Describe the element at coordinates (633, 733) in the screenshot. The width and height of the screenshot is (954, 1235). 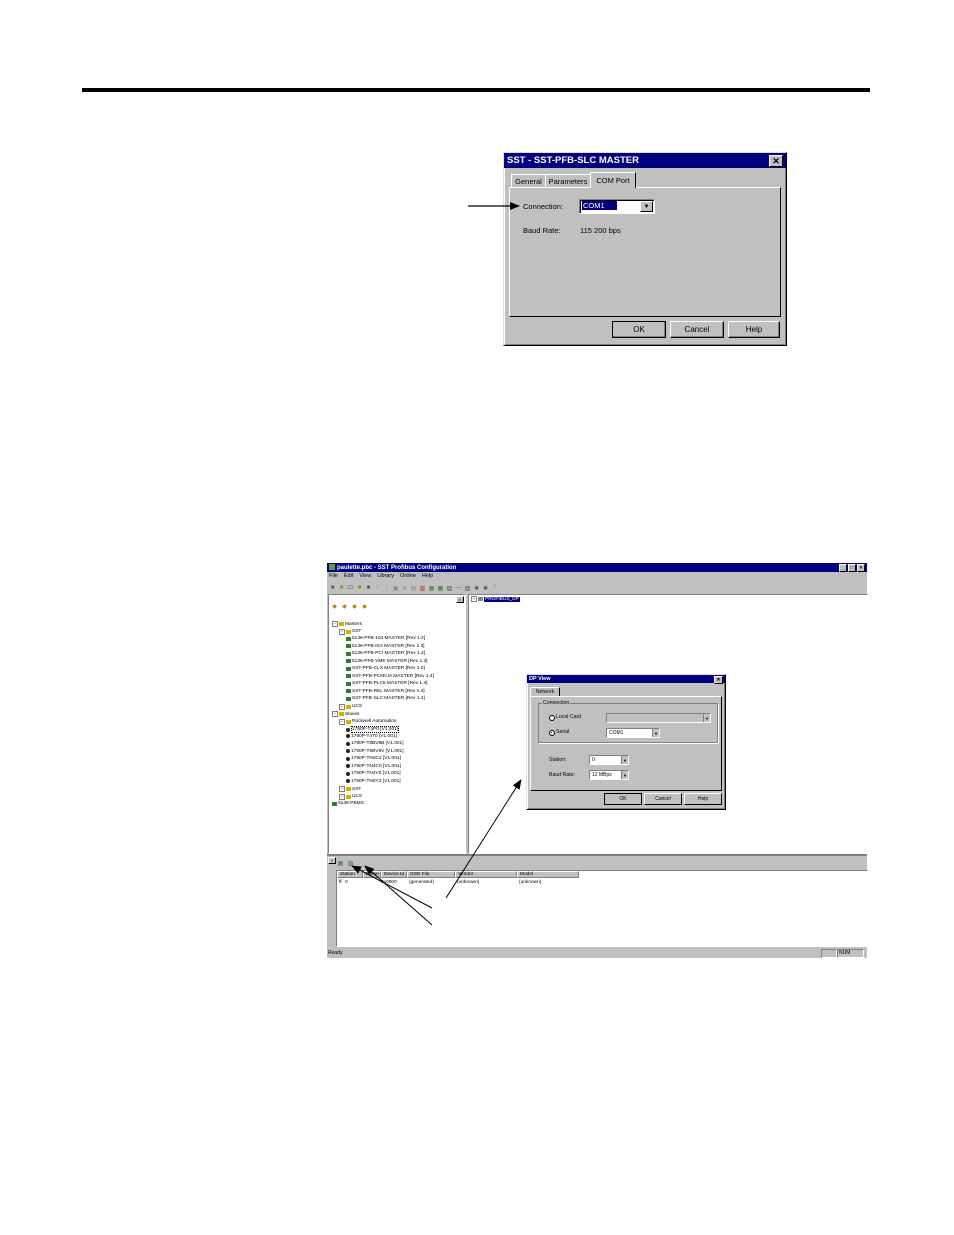
I see `serial-select: COM1 ▼` at that location.